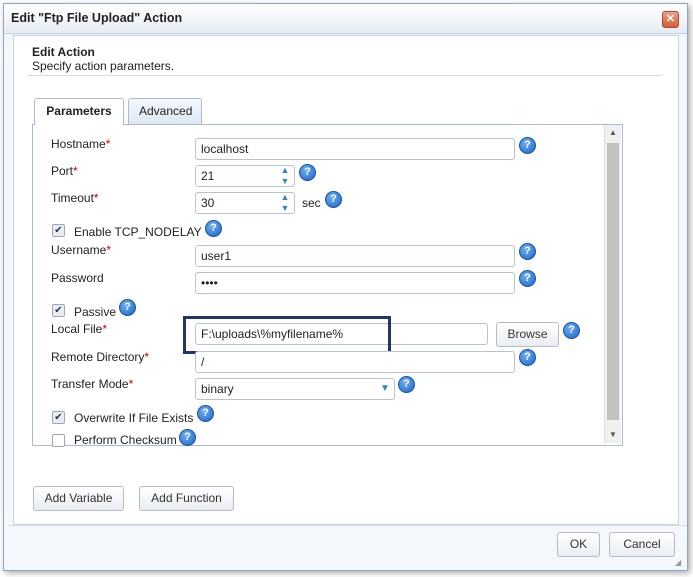 The height and width of the screenshot is (577, 693). What do you see at coordinates (287, 335) in the screenshot?
I see `local-file-highlight` at bounding box center [287, 335].